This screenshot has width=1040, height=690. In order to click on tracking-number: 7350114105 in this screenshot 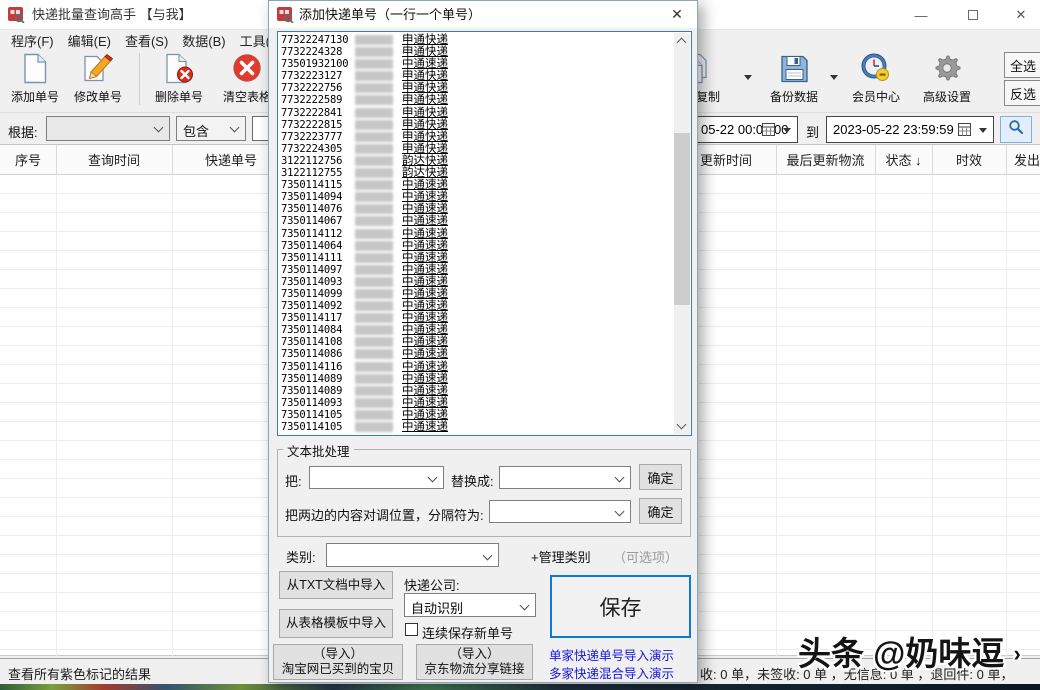, I will do `click(312, 427)`.